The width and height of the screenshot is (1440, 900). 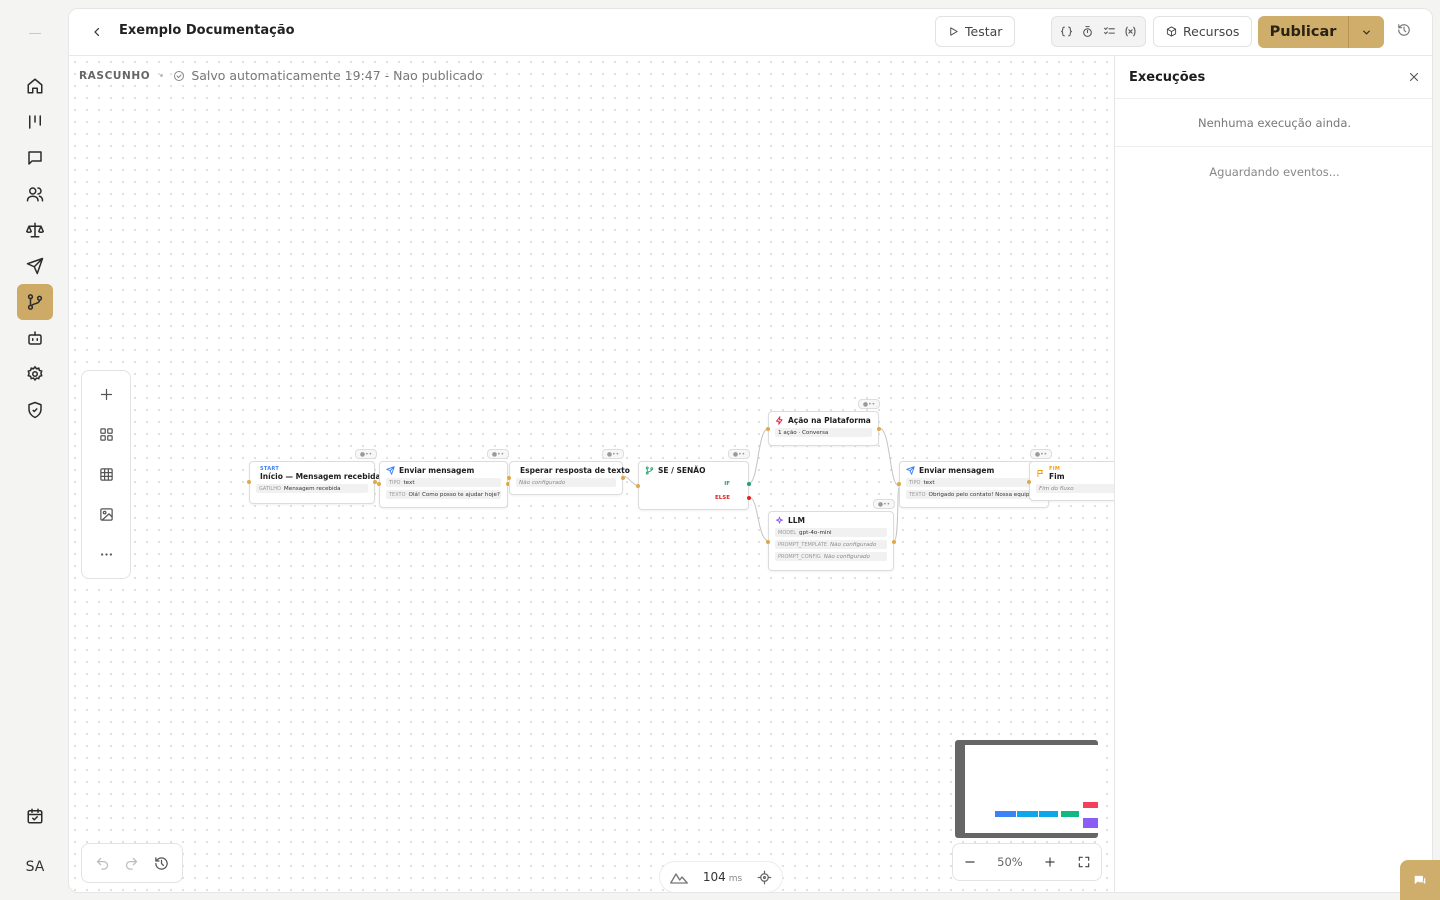 What do you see at coordinates (312, 488) in the screenshot?
I see `field-value: Mensagem recebida` at bounding box center [312, 488].